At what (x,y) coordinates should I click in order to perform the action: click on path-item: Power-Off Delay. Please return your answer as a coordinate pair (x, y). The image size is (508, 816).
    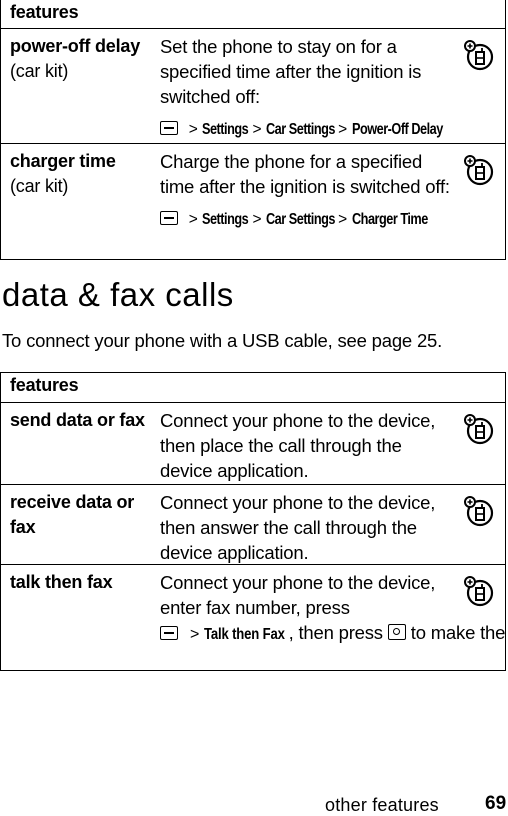
    Looking at the image, I should click on (397, 129).